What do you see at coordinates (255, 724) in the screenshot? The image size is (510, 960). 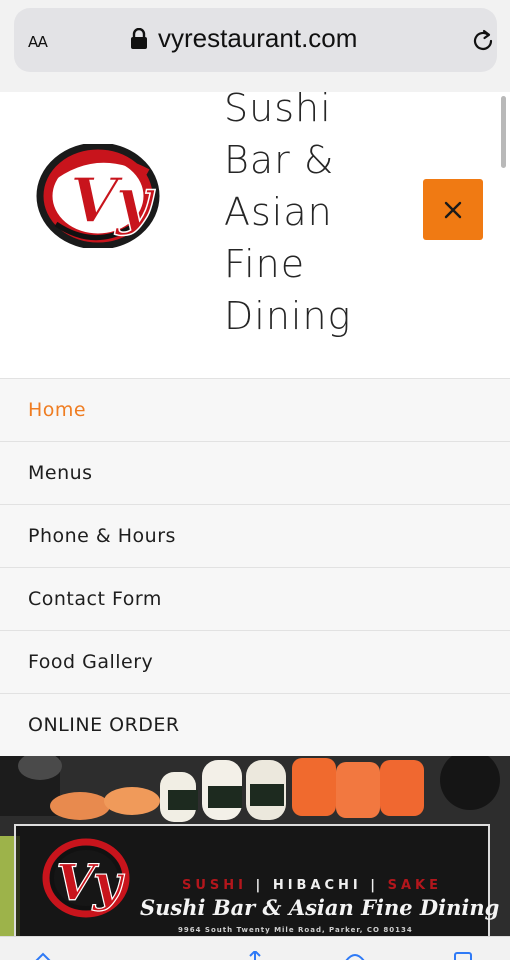 I see `nav-item-online-order: ONLINE ORDER` at bounding box center [255, 724].